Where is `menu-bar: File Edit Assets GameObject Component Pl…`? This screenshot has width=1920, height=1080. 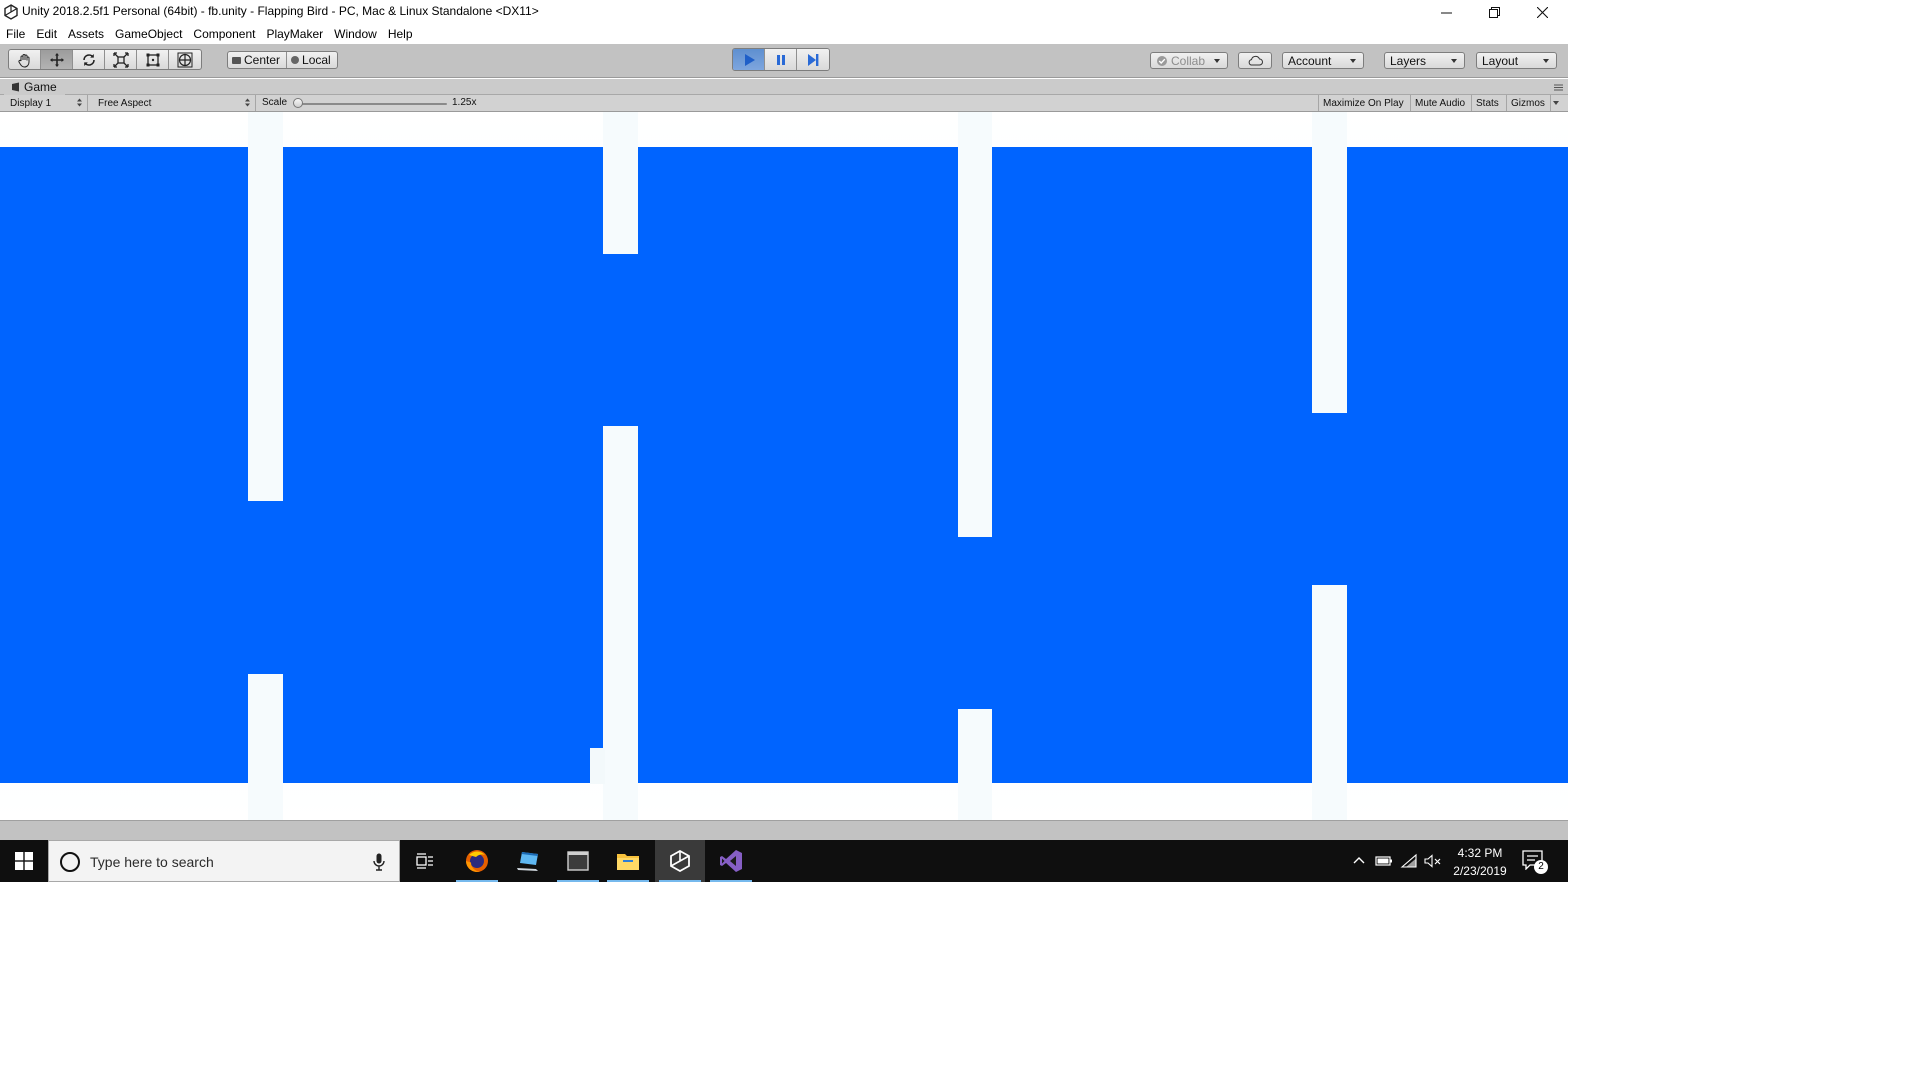
menu-bar: File Edit Assets GameObject Component Pl… is located at coordinates (784, 34).